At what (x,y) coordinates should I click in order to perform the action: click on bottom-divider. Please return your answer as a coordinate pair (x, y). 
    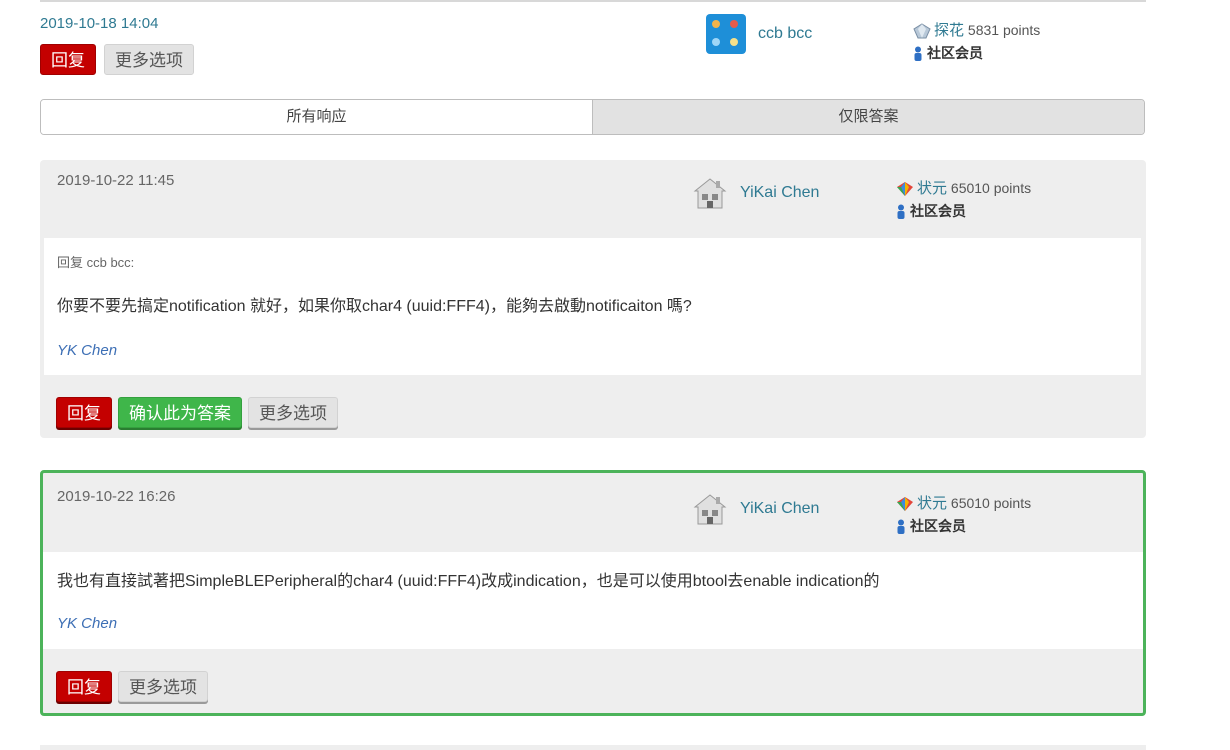
    Looking at the image, I should click on (593, 747).